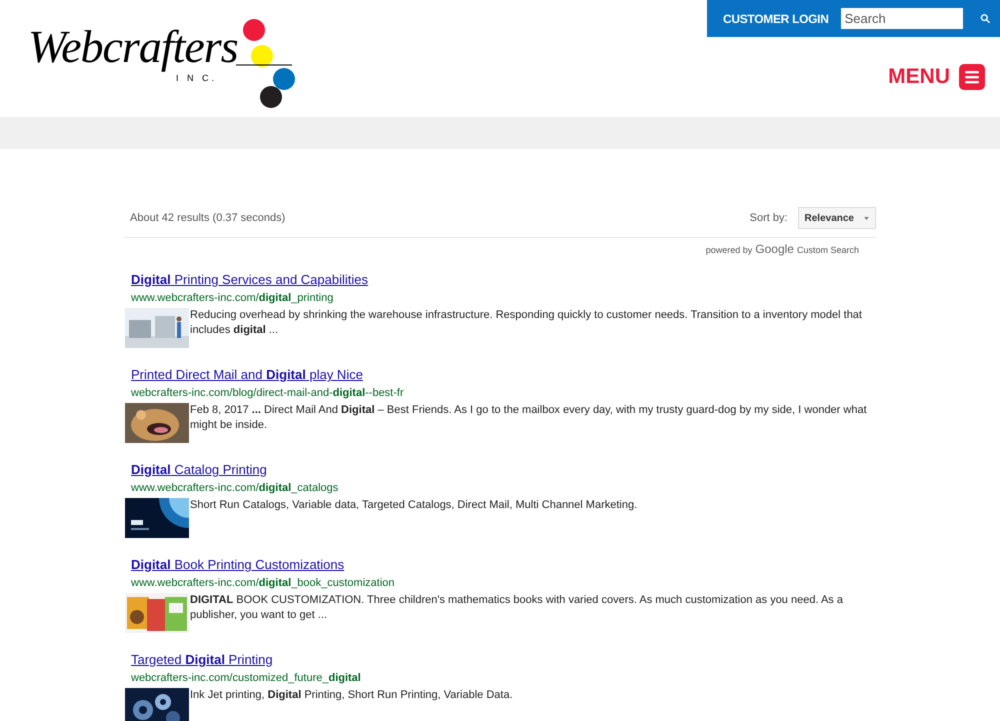 This screenshot has width=1000, height=721. What do you see at coordinates (267, 393) in the screenshot?
I see `result-url: webcrafters-inc.com/blog/direct-mail-and-digital--best-fr` at bounding box center [267, 393].